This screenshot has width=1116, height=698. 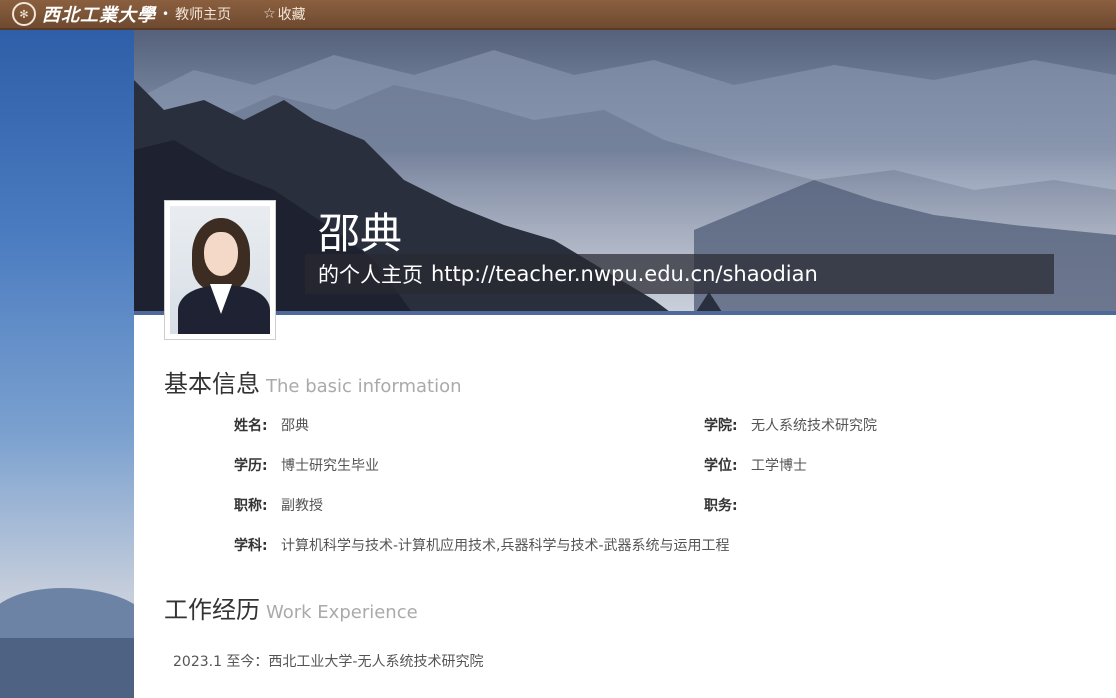 I want to click on degree-label: 学位:, so click(x=721, y=466).